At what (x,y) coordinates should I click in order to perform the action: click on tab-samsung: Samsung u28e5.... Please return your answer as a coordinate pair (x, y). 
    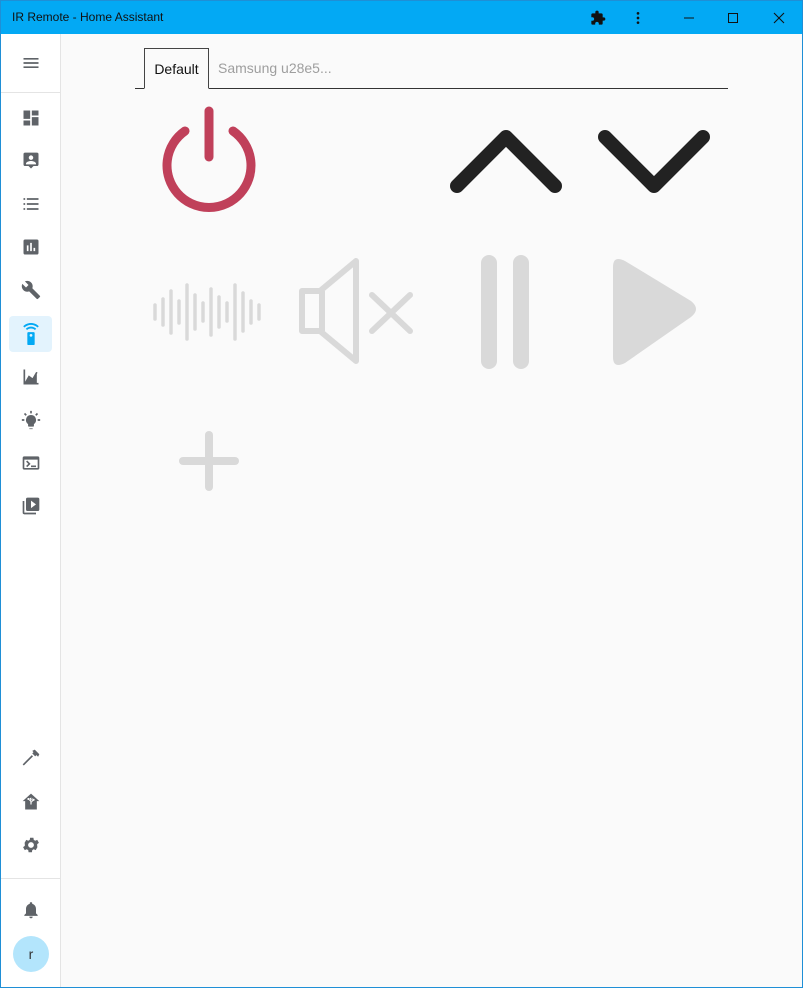
    Looking at the image, I should click on (278, 68).